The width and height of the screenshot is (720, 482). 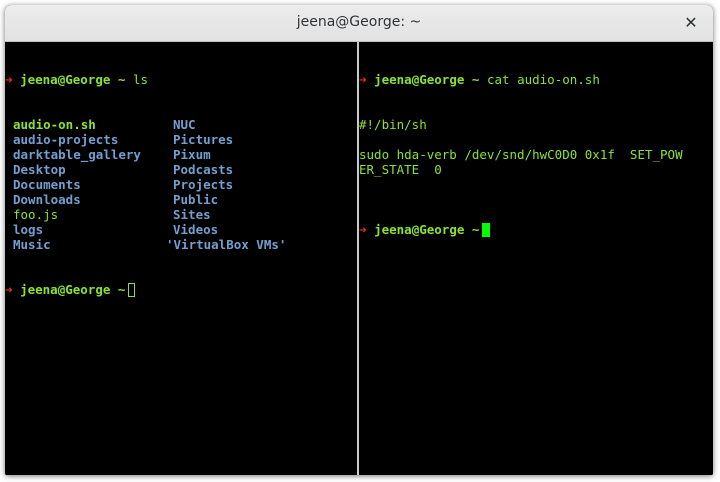 I want to click on ls-entry: Videos, so click(x=196, y=229).